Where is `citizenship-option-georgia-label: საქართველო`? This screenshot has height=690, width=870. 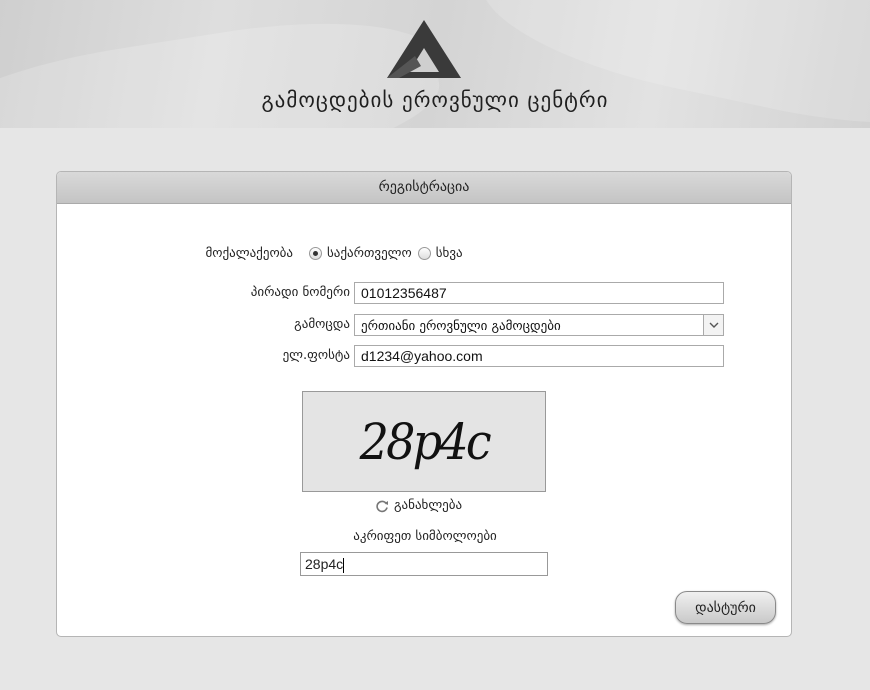
citizenship-option-georgia-label: საქართველო is located at coordinates (369, 253).